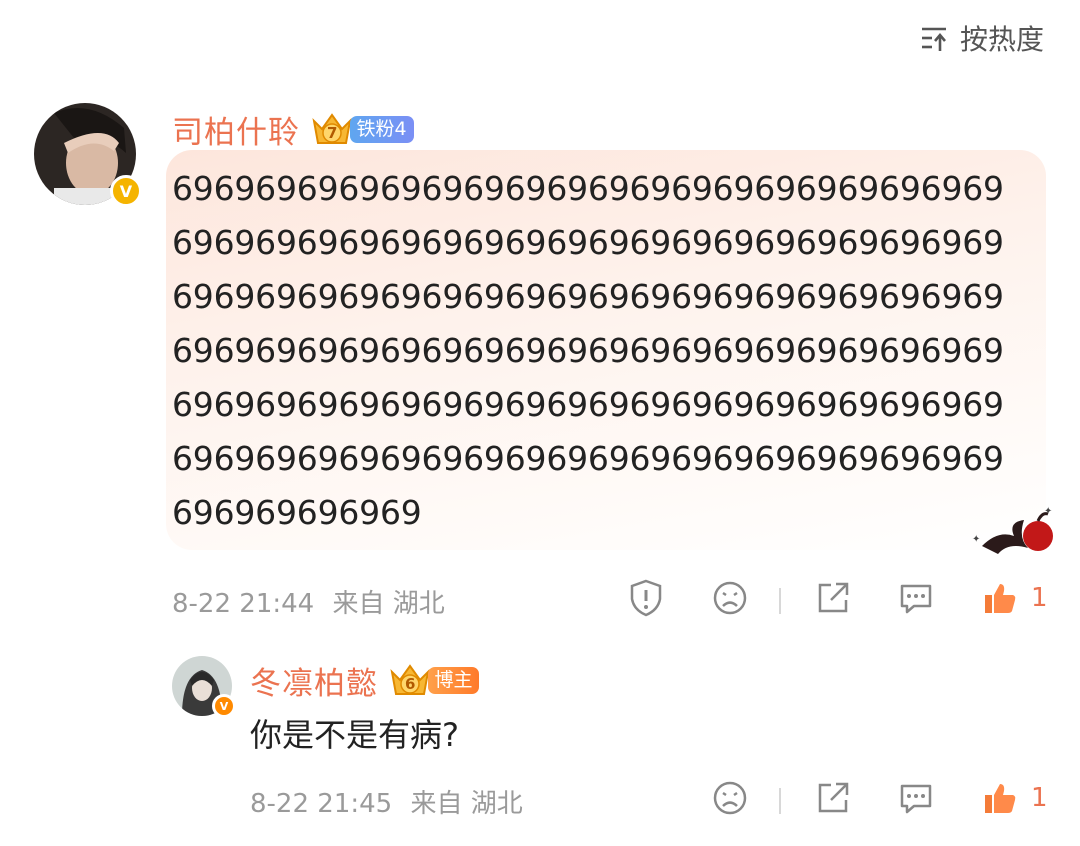 This screenshot has height=846, width=1080. What do you see at coordinates (1001, 39) in the screenshot?
I see `sort-label: 按热度` at bounding box center [1001, 39].